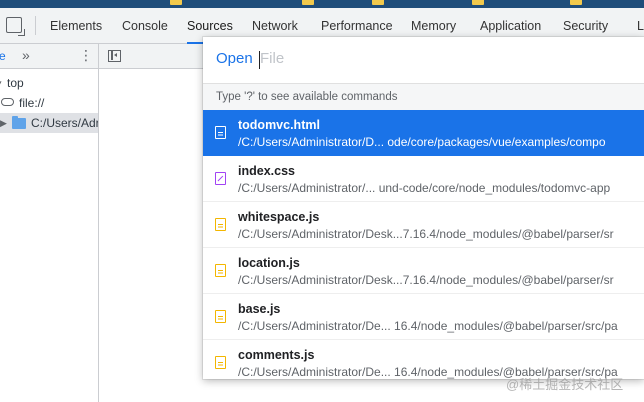  I want to click on more-tabs-button: », so click(26, 55).